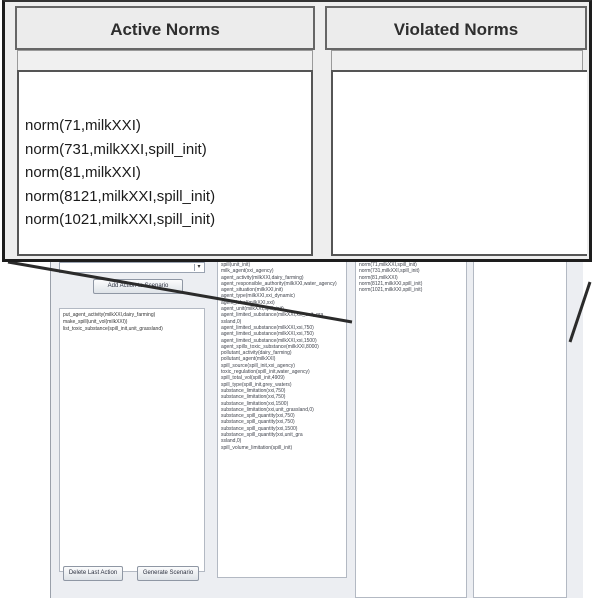  What do you see at coordinates (165, 60) in the screenshot?
I see `active-norms-strip` at bounding box center [165, 60].